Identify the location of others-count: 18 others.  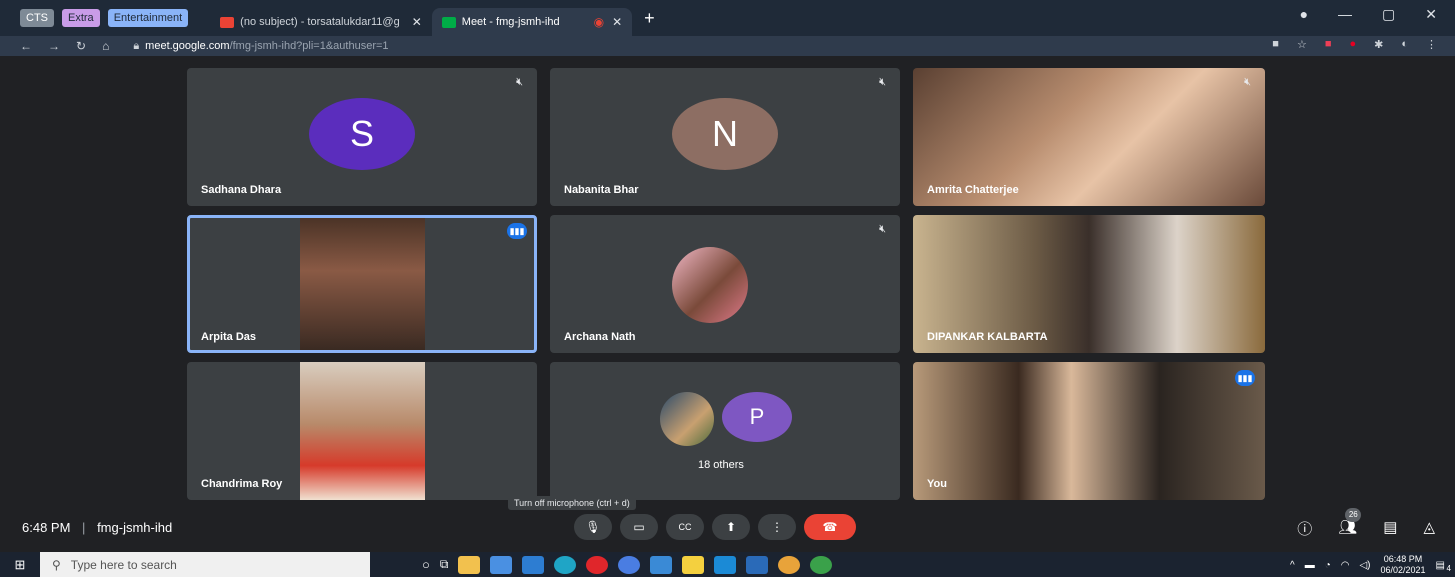
(721, 465).